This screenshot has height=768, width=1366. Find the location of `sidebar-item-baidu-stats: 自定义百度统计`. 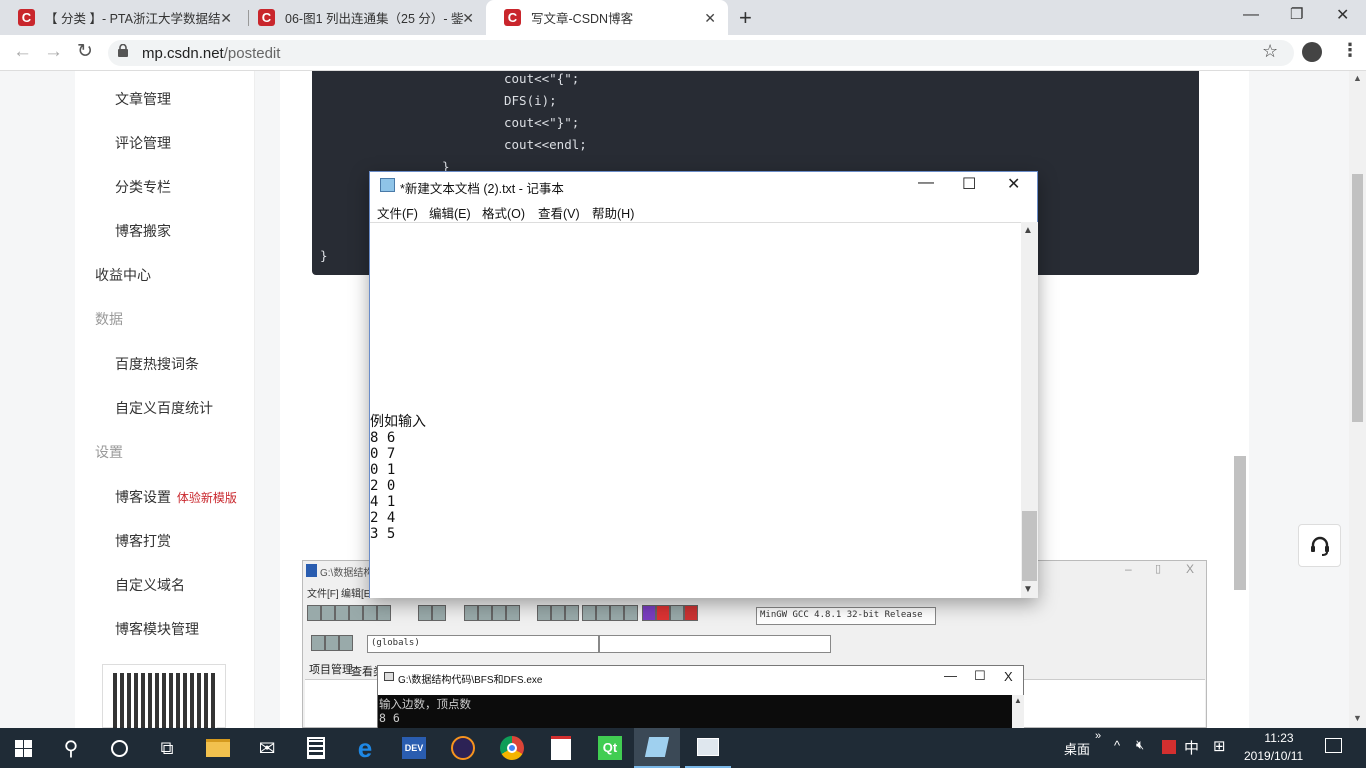

sidebar-item-baidu-stats: 自定义百度统计 is located at coordinates (164, 408).